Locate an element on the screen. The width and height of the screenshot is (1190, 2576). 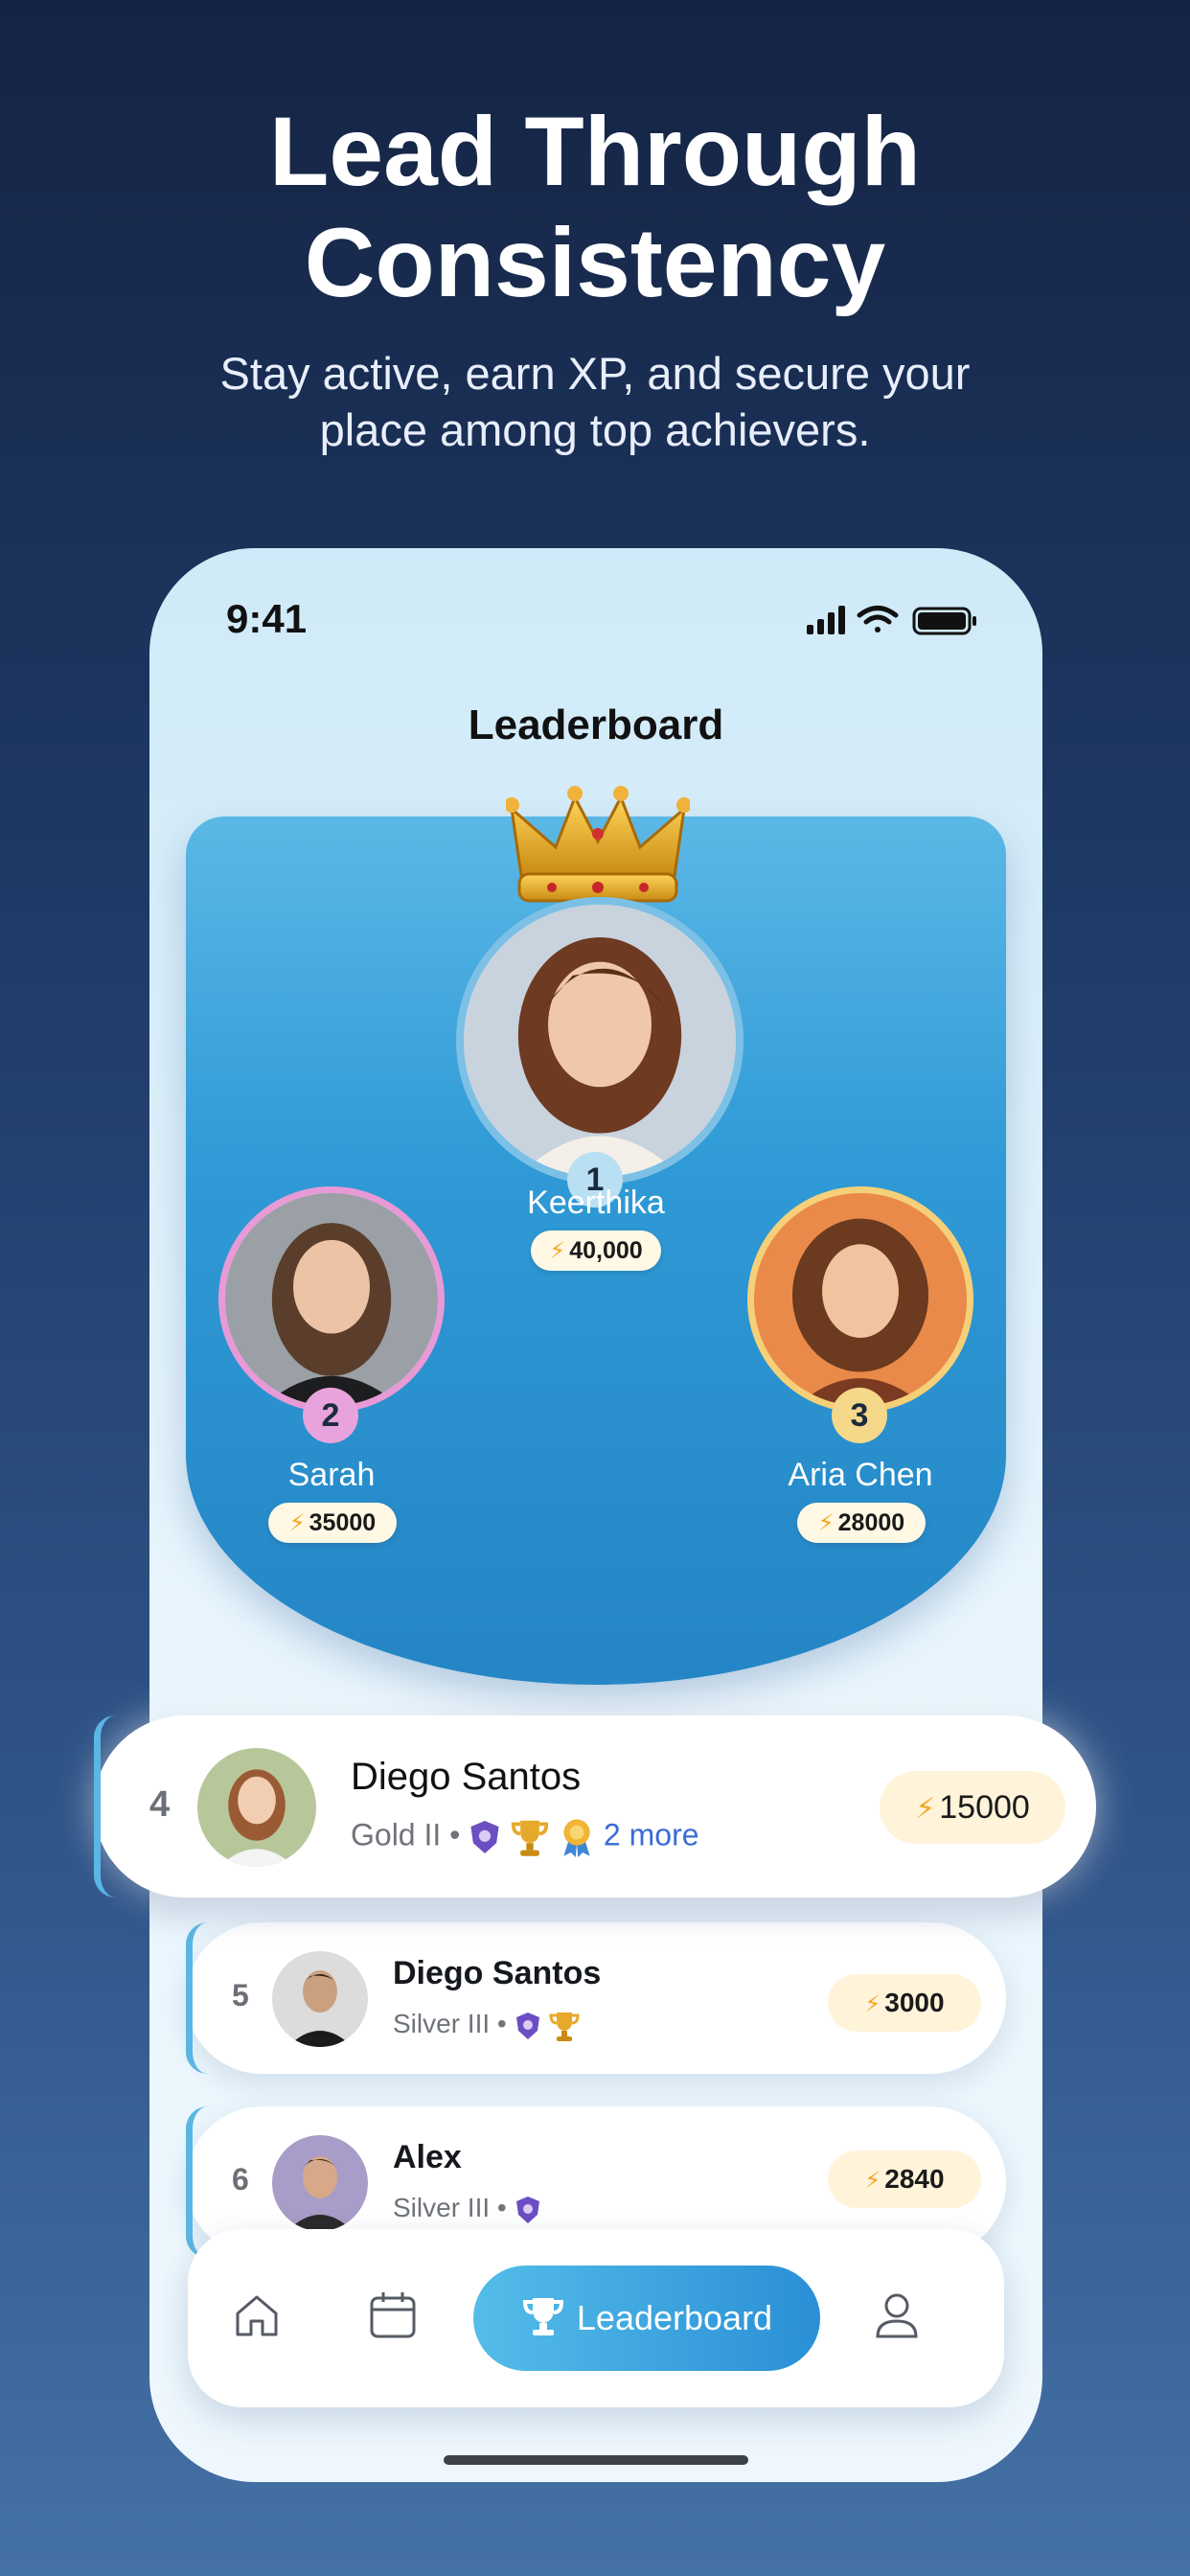
status-icons is located at coordinates (891, 620).